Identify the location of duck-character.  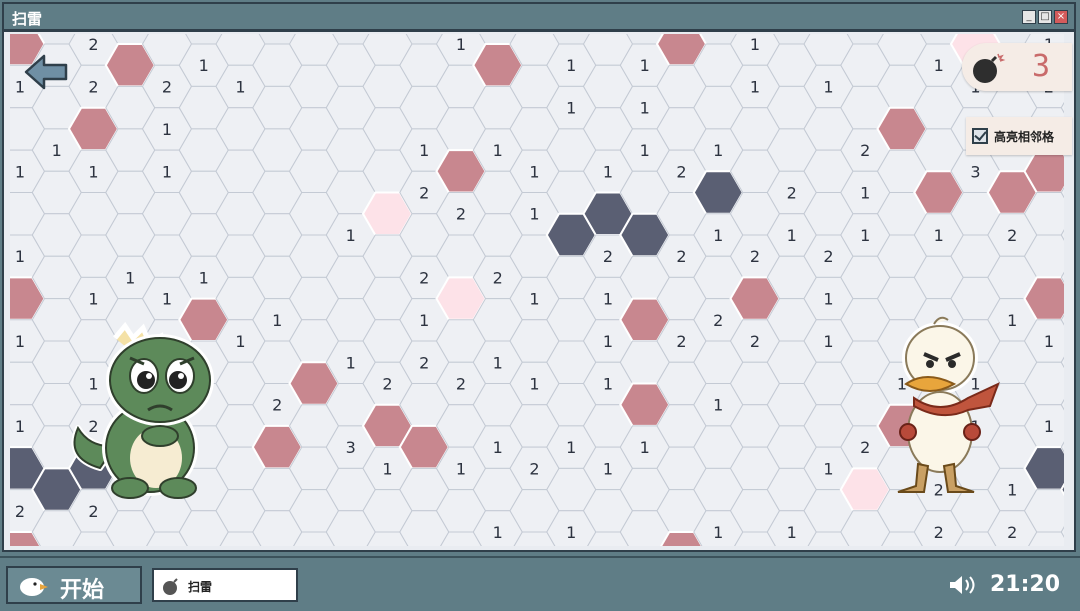
(948, 404).